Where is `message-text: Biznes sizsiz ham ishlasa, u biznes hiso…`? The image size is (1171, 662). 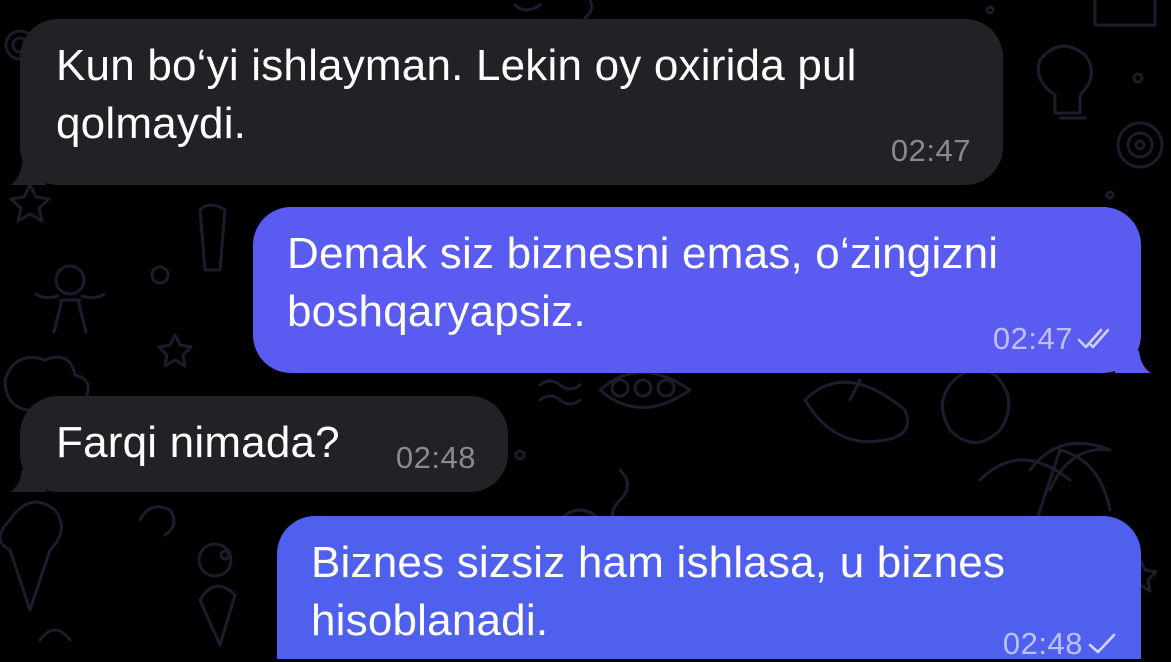 message-text: Biznes sizsiz ham ishlasa, u biznes hiso… is located at coordinates (658, 591).